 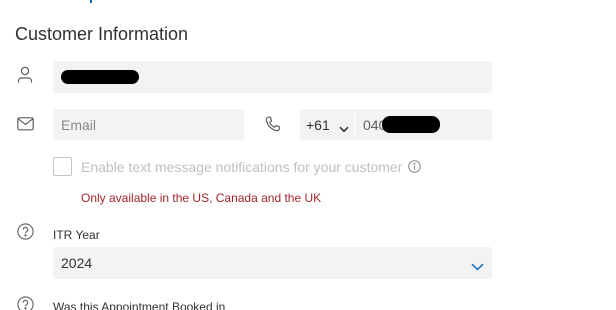 What do you see at coordinates (91, 1) in the screenshot?
I see `top-link-fragment` at bounding box center [91, 1].